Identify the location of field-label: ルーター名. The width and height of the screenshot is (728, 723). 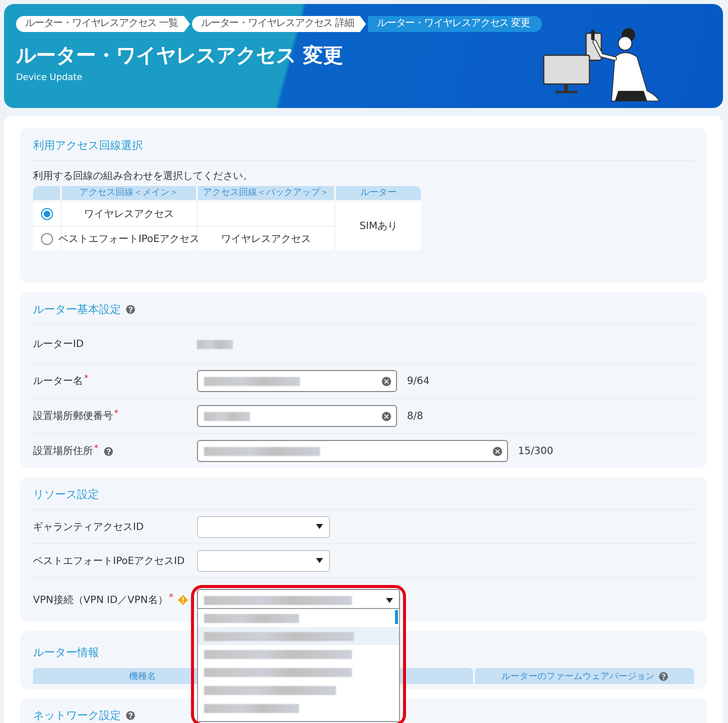
(58, 381).